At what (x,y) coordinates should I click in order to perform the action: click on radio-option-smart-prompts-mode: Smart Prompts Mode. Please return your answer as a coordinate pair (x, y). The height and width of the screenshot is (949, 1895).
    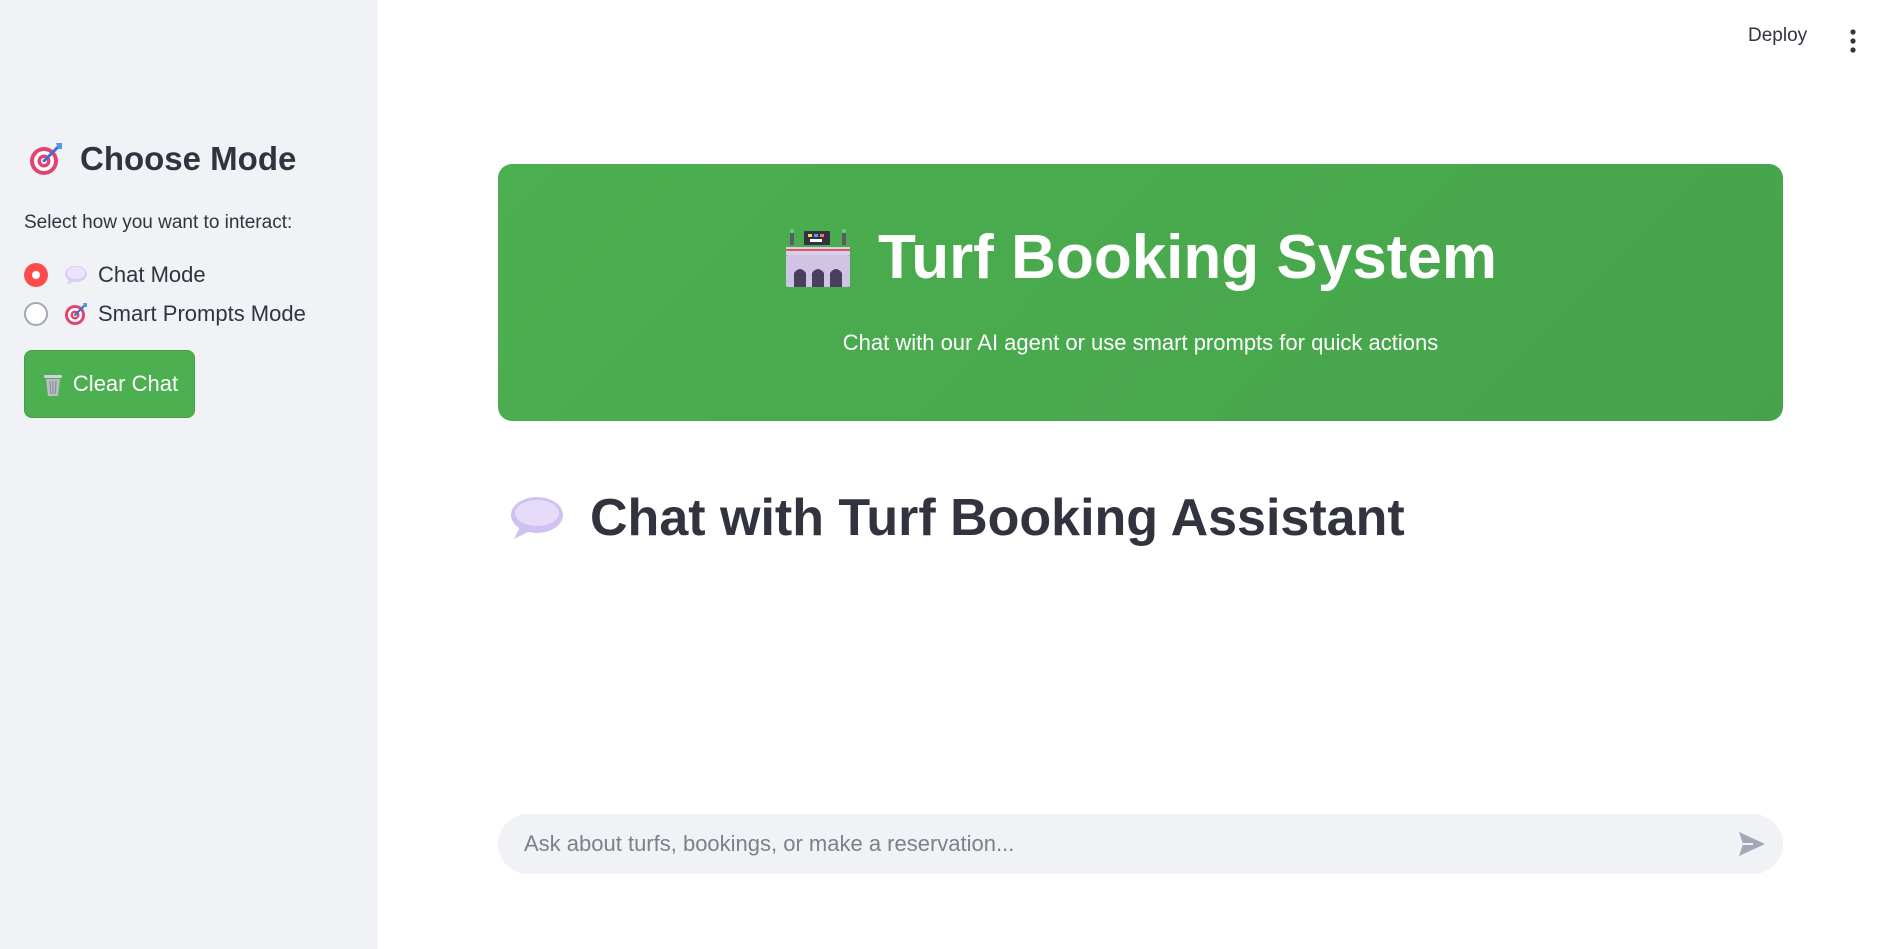
    Looking at the image, I should click on (165, 313).